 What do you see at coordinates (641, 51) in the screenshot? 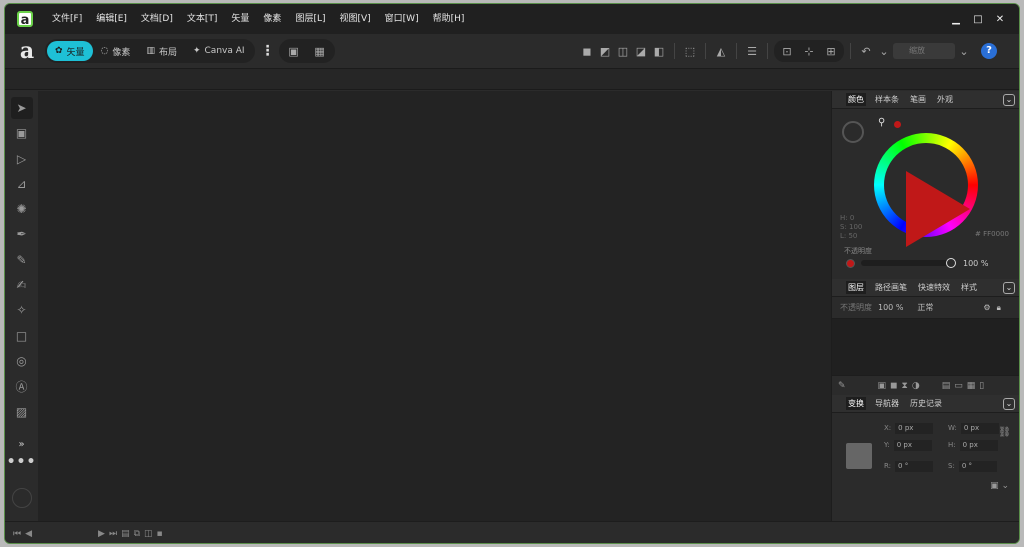
I see `boolean-xor-icon: ◪` at bounding box center [641, 51].